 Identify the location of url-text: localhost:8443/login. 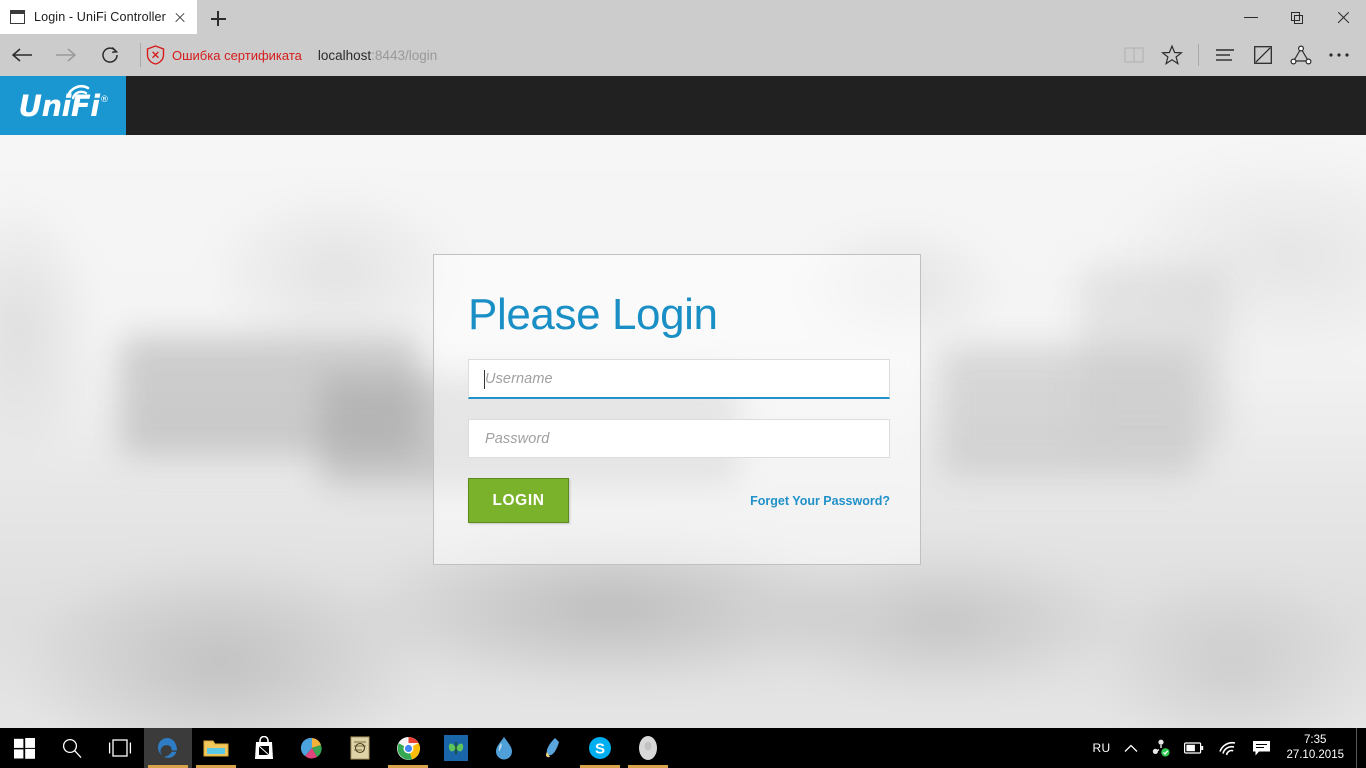
(377, 55).